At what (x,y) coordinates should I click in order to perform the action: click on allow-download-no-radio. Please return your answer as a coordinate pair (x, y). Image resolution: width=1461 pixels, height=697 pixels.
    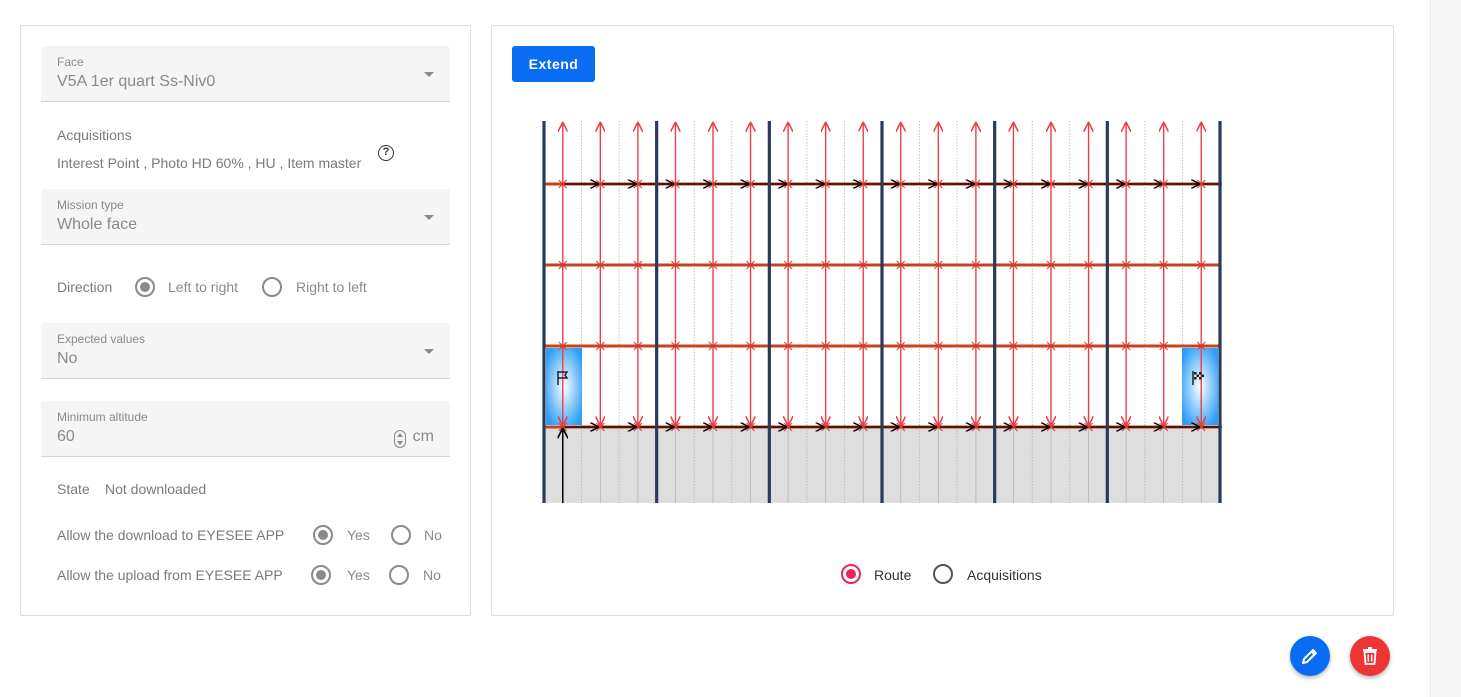
    Looking at the image, I should click on (401, 535).